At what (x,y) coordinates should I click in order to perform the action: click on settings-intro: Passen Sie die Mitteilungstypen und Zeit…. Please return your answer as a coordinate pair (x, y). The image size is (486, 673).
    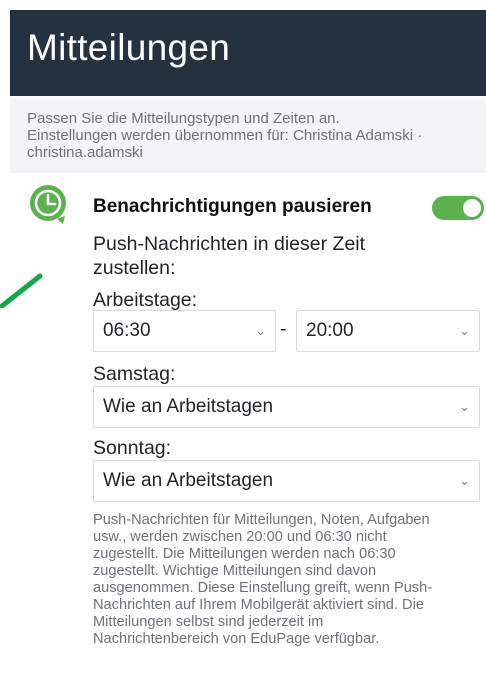
    Looking at the image, I should click on (248, 135).